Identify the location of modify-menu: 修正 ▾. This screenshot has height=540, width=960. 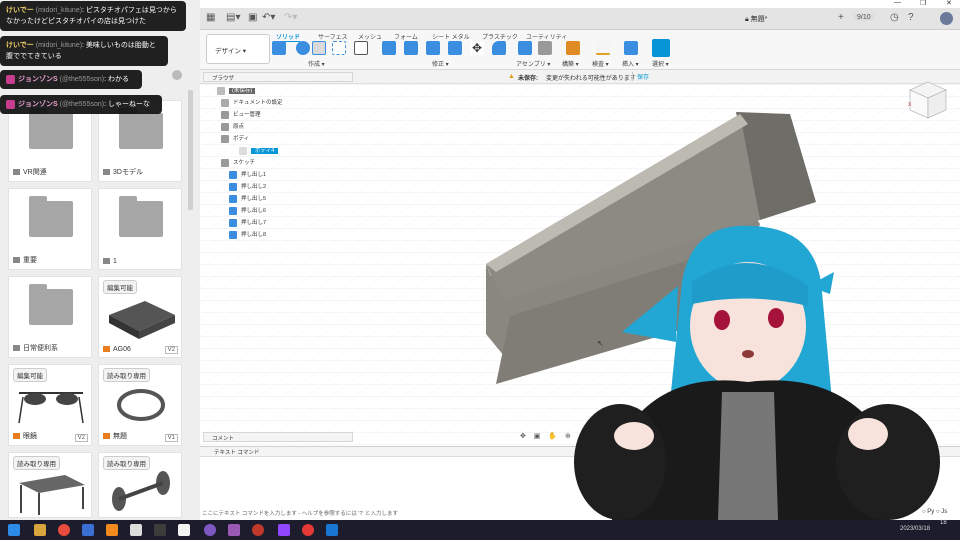
(440, 63).